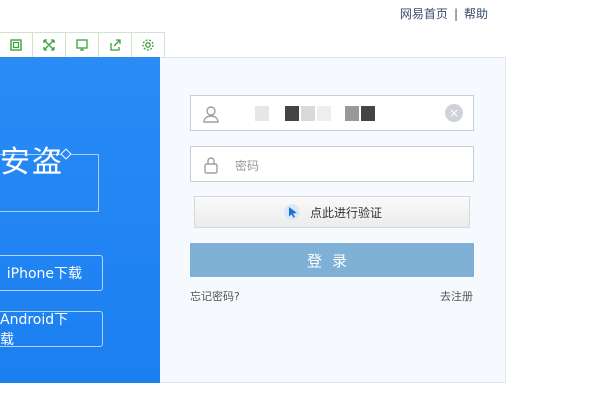 Image resolution: width=600 pixels, height=400 pixels. I want to click on restore-button, so click(16, 45).